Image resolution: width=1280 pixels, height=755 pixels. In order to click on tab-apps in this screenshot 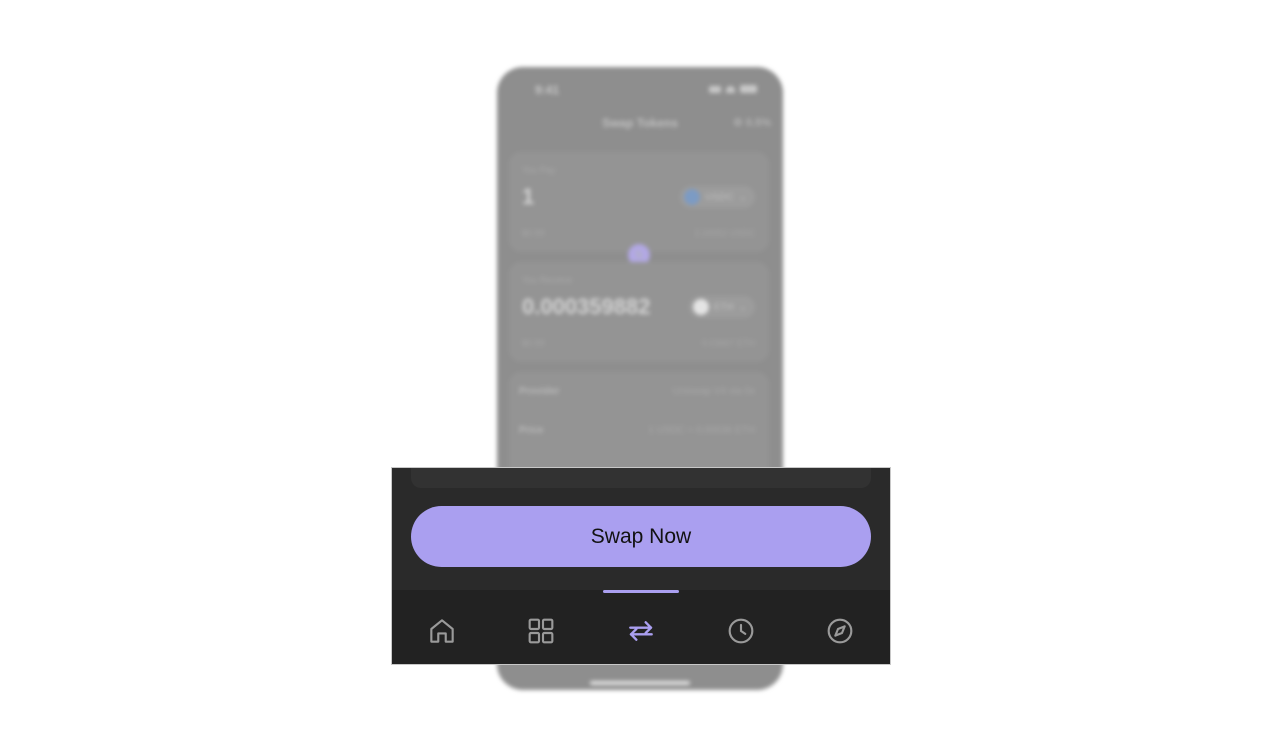, I will do `click(542, 627)`.